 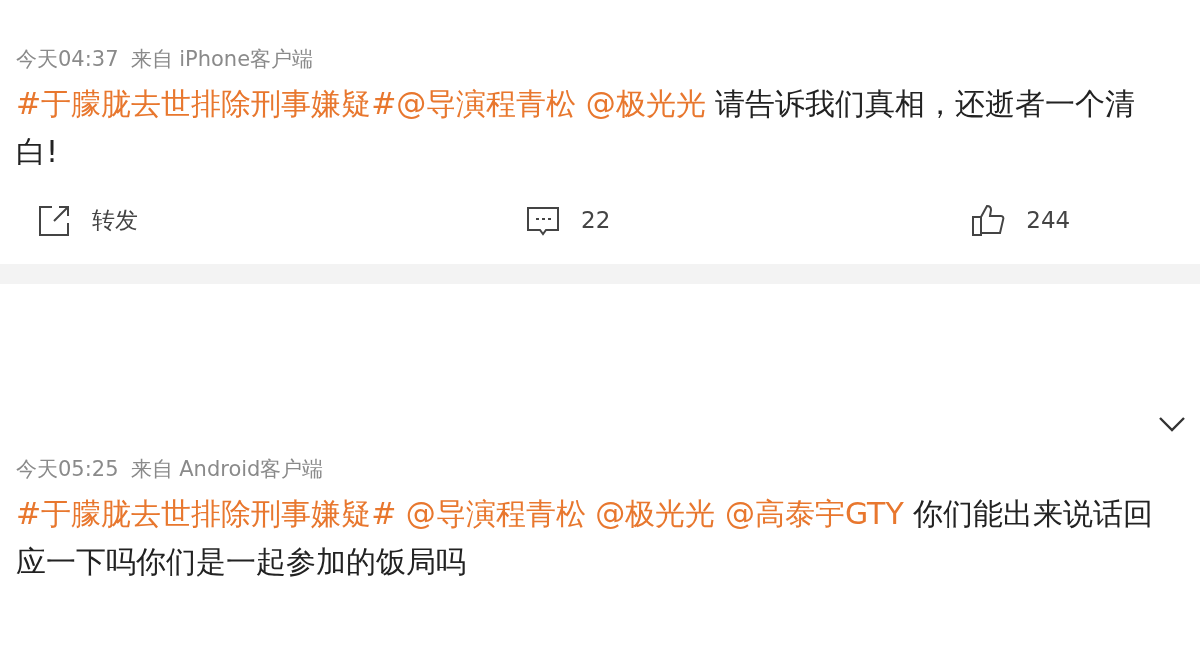 I want to click on post-time: 今天04:37, so click(x=67, y=59).